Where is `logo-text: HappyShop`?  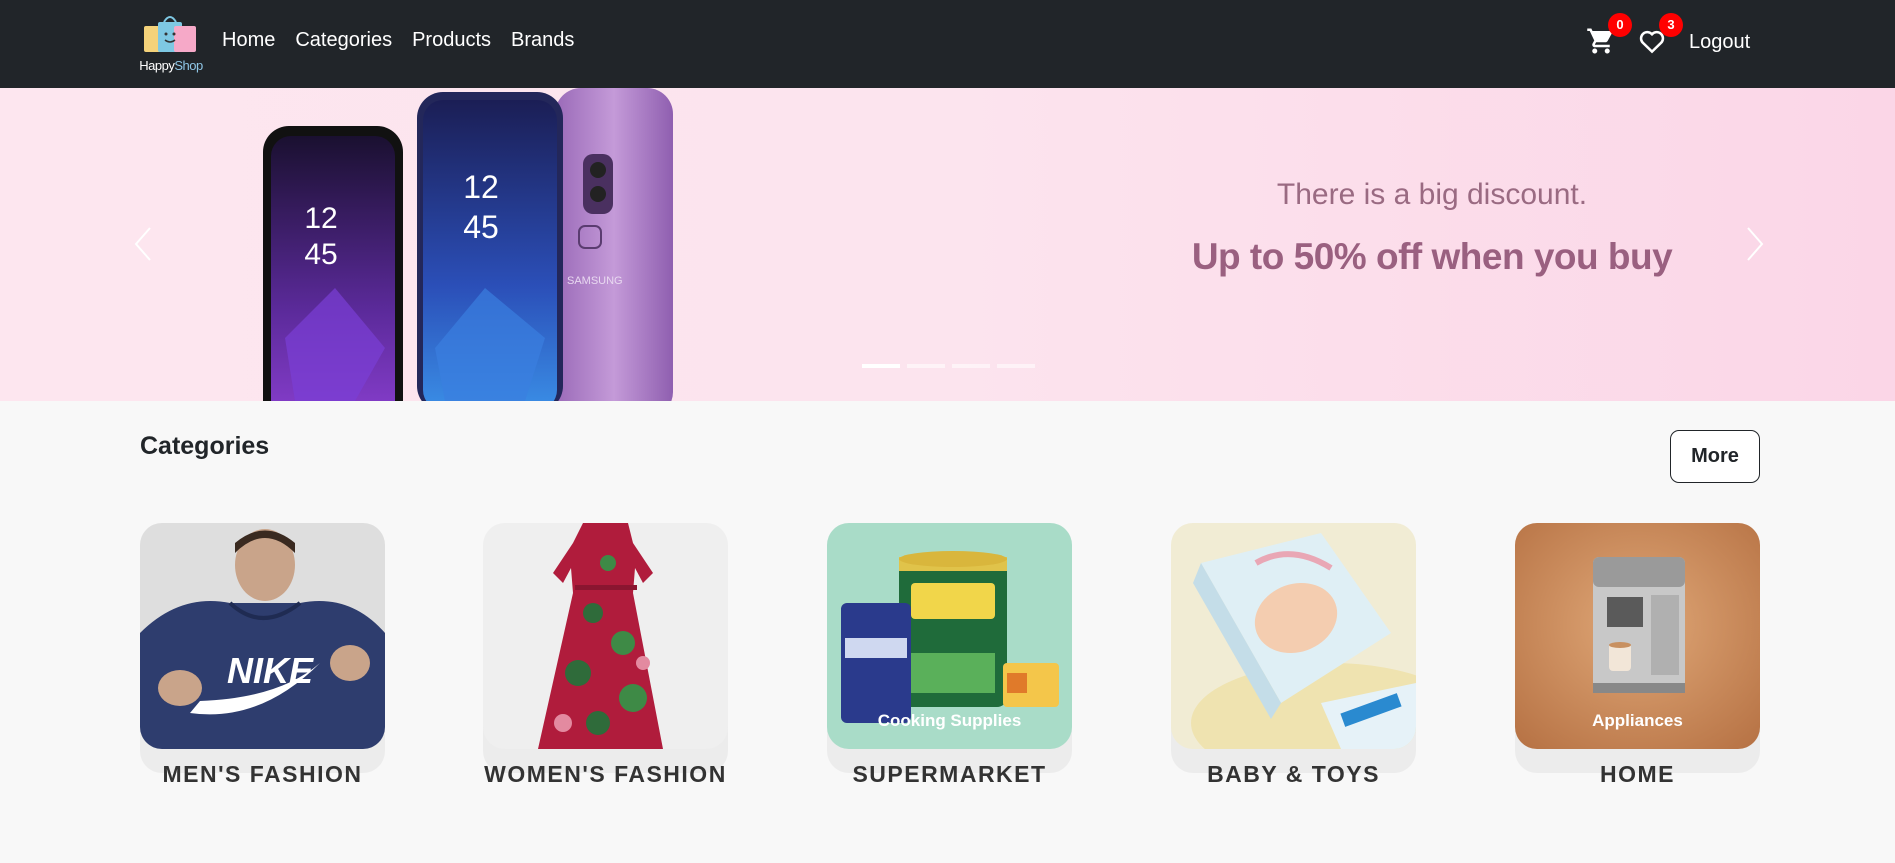
logo-text: HappyShop is located at coordinates (171, 65).